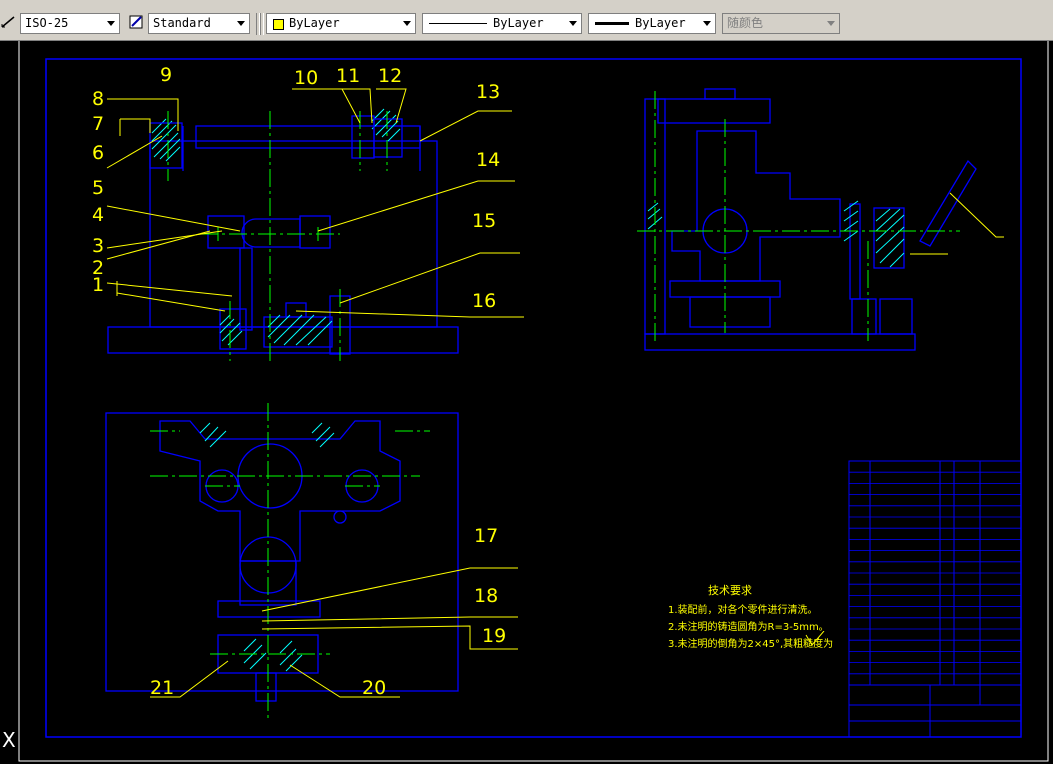 The image size is (1053, 764). I want to click on text-style-value: Standard, so click(182, 23).